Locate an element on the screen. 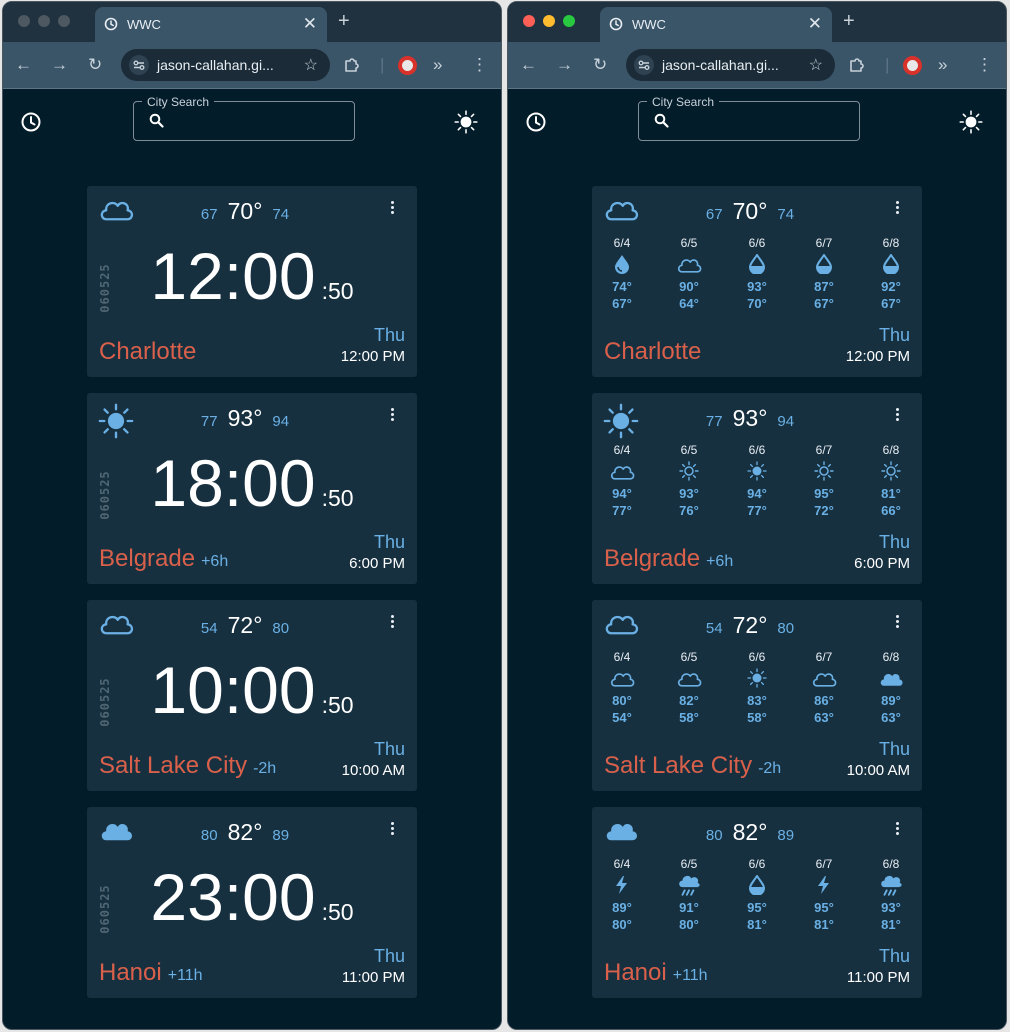 The image size is (1010, 1032). forecast-day: 6/4 74° 67° is located at coordinates (622, 274).